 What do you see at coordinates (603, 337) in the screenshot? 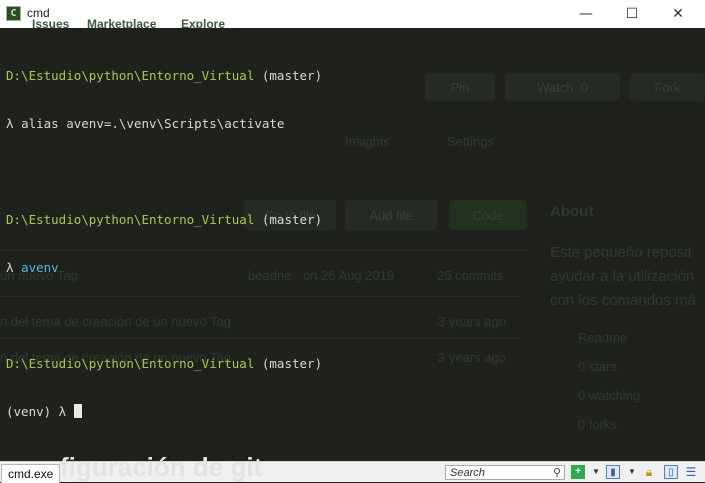
I see `ghost-about-readme: Readme` at bounding box center [603, 337].